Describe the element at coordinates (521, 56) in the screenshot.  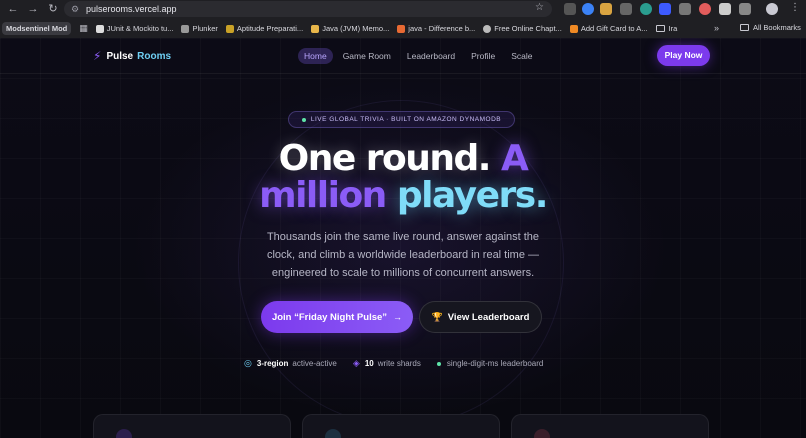
I see `nav-scale: Scale` at that location.